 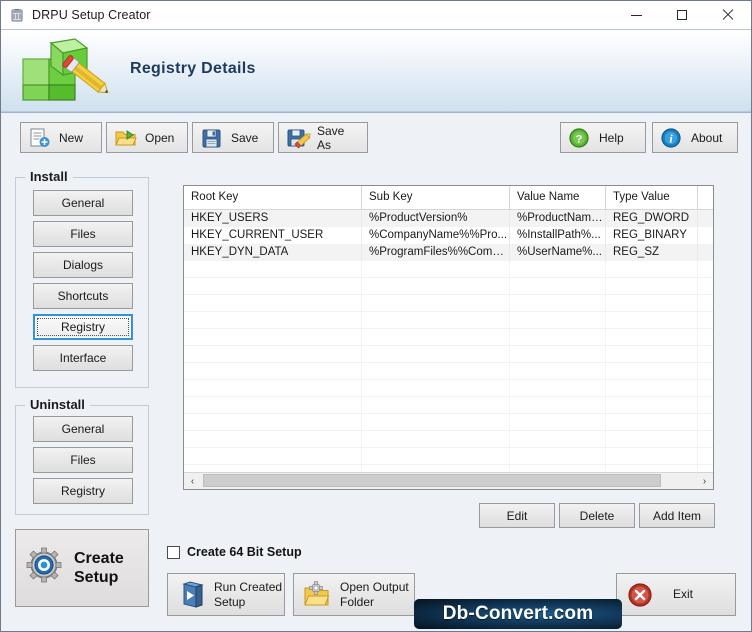 What do you see at coordinates (71, 137) in the screenshot?
I see `new-button-label: New` at bounding box center [71, 137].